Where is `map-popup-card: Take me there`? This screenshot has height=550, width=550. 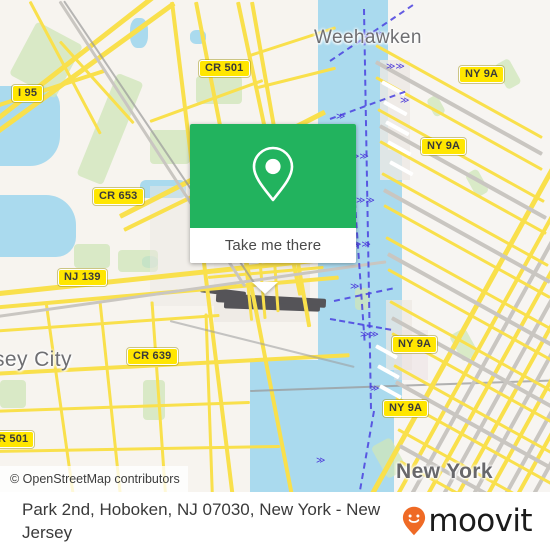 map-popup-card: Take me there is located at coordinates (273, 209).